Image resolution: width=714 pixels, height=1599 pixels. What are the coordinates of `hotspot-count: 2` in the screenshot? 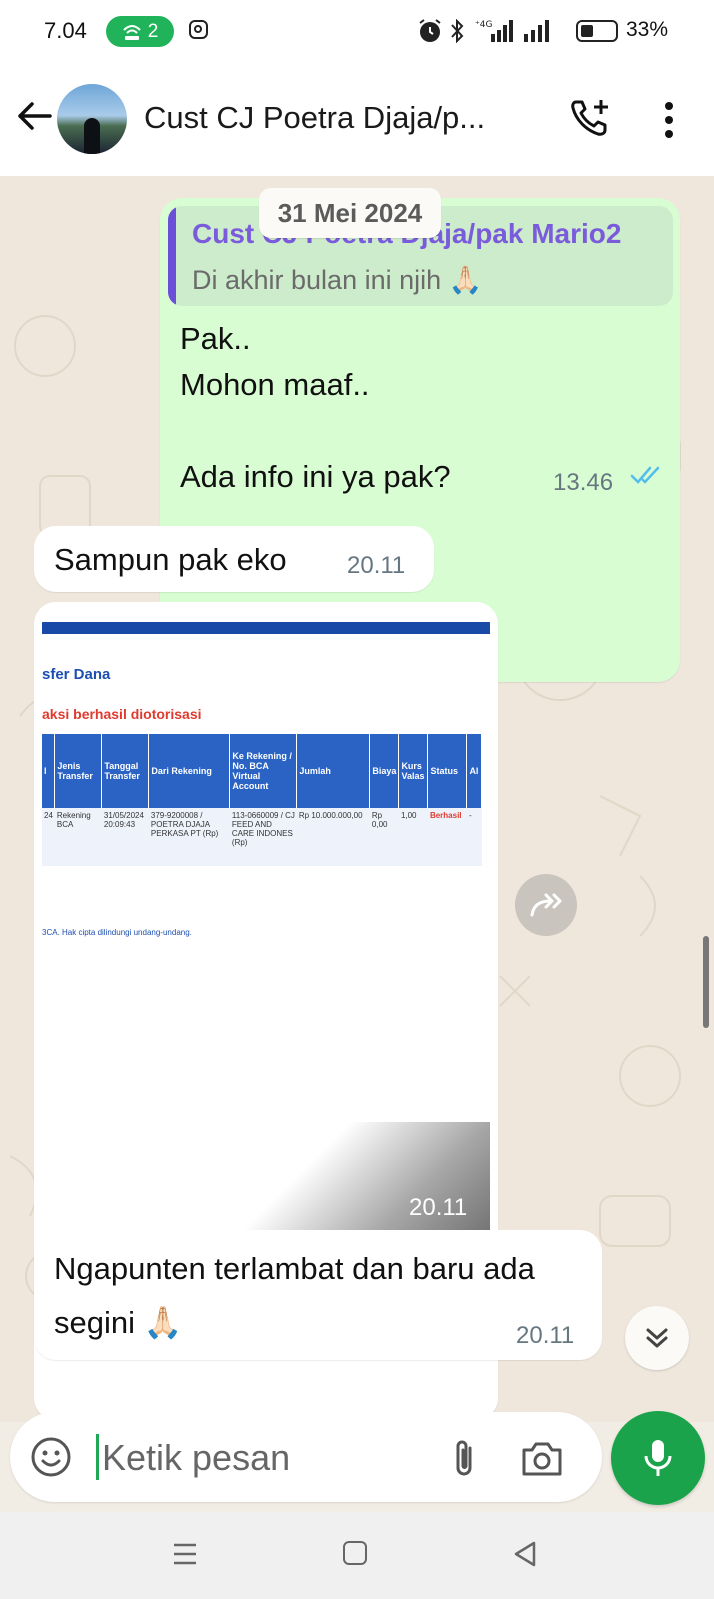 It's located at (153, 31).